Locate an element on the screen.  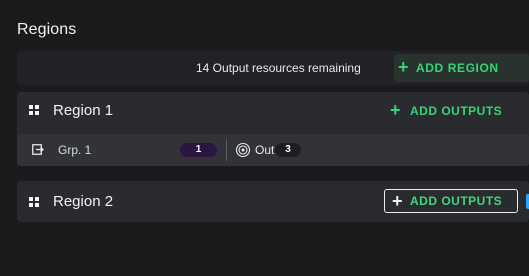
region-header-1: Region 1 + ADD OUTPUTS is located at coordinates (273, 111).